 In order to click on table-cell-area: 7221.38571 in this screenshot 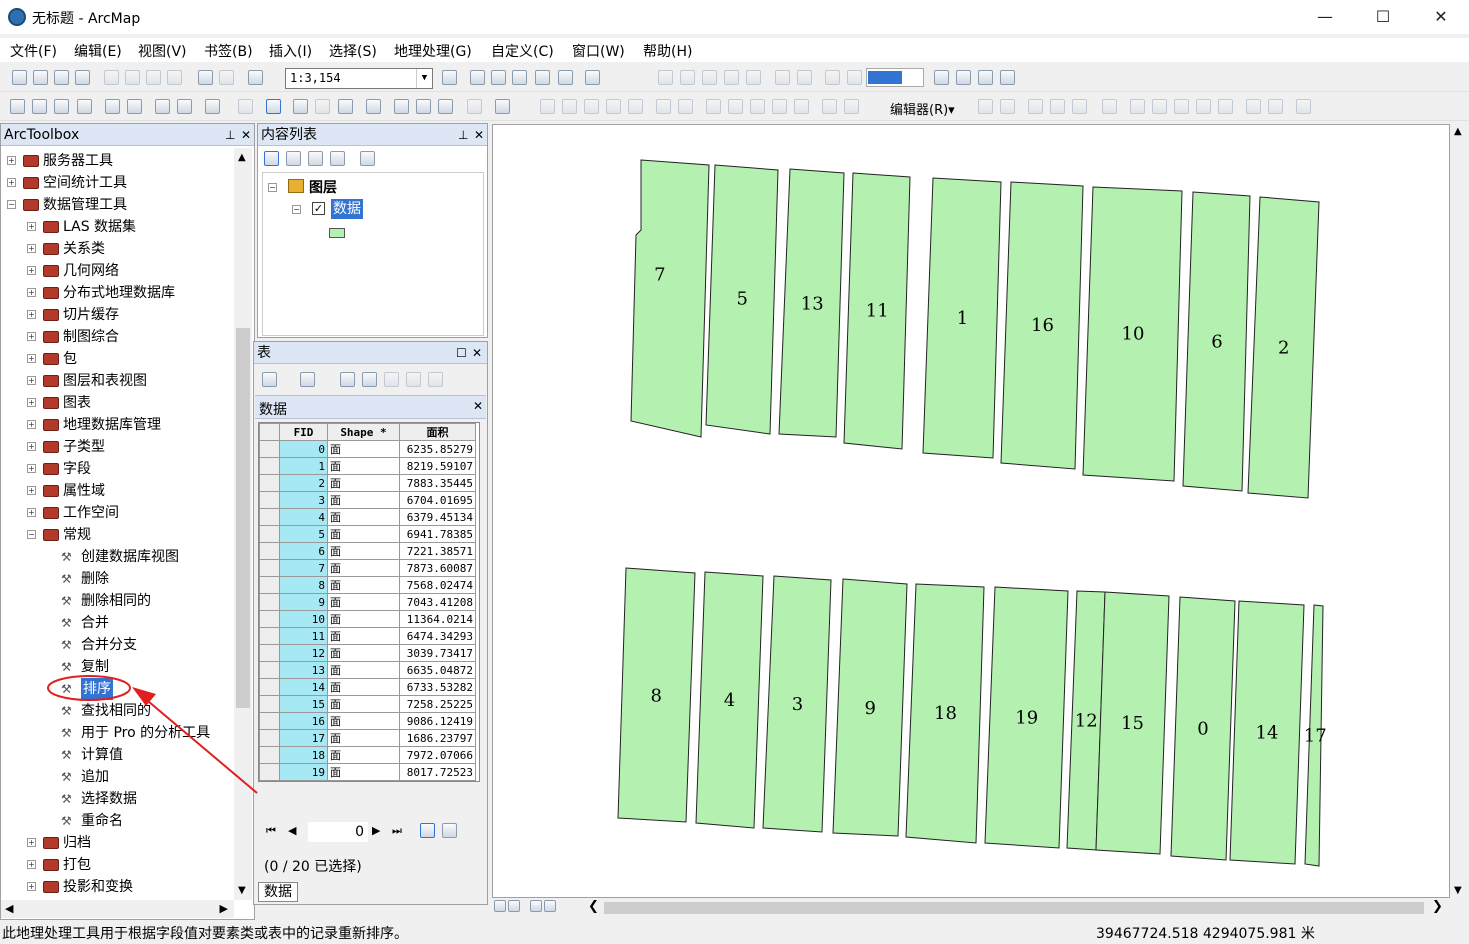, I will do `click(437, 551)`.